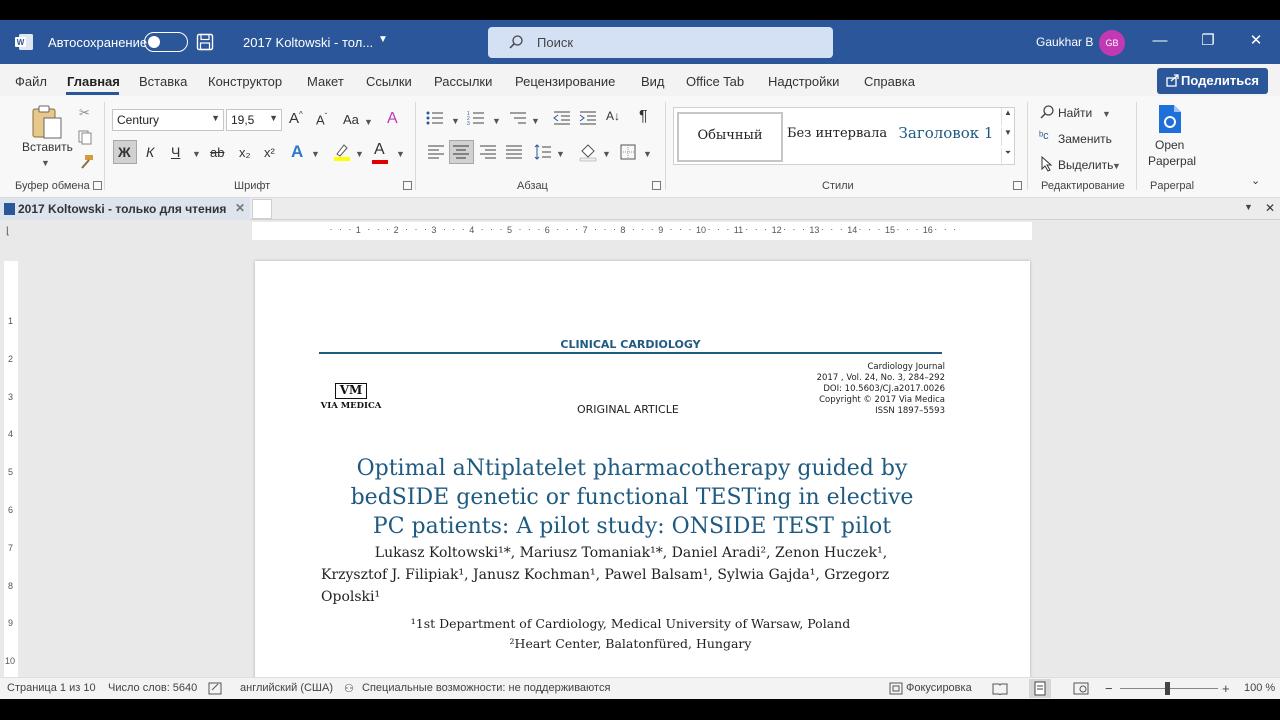 The width and height of the screenshot is (1280, 720). What do you see at coordinates (321, 119) in the screenshot?
I see `shrink-font-icon: Aˇ` at bounding box center [321, 119].